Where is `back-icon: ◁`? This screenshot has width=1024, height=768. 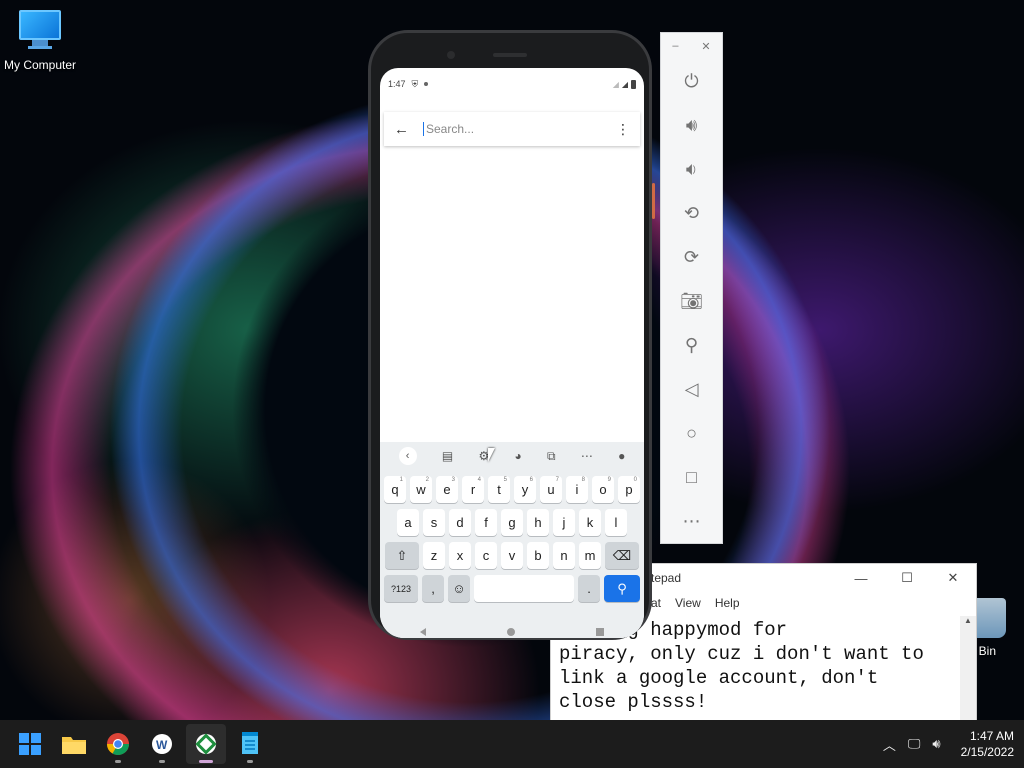 back-icon: ◁ is located at coordinates (691, 389).